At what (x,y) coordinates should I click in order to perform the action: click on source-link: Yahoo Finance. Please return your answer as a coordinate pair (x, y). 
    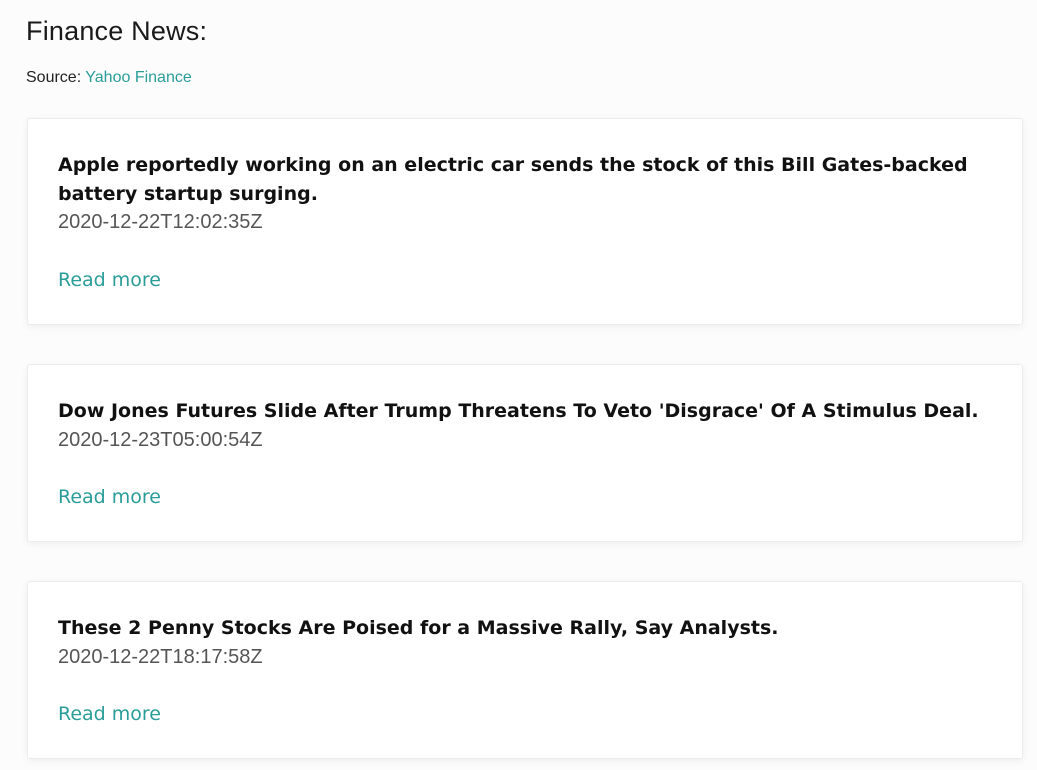
    Looking at the image, I should click on (138, 77).